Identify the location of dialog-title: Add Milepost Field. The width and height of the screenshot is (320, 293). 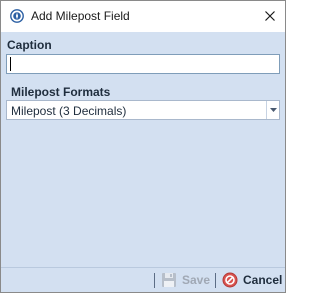
(80, 16).